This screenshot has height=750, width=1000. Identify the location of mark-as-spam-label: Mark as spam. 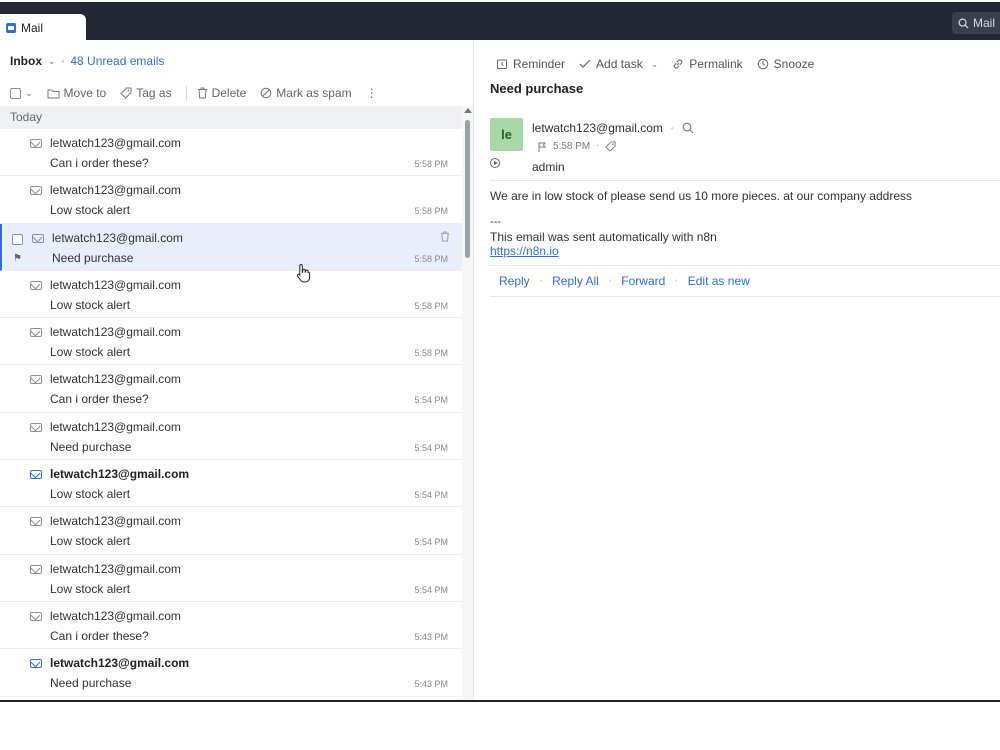
(314, 93).